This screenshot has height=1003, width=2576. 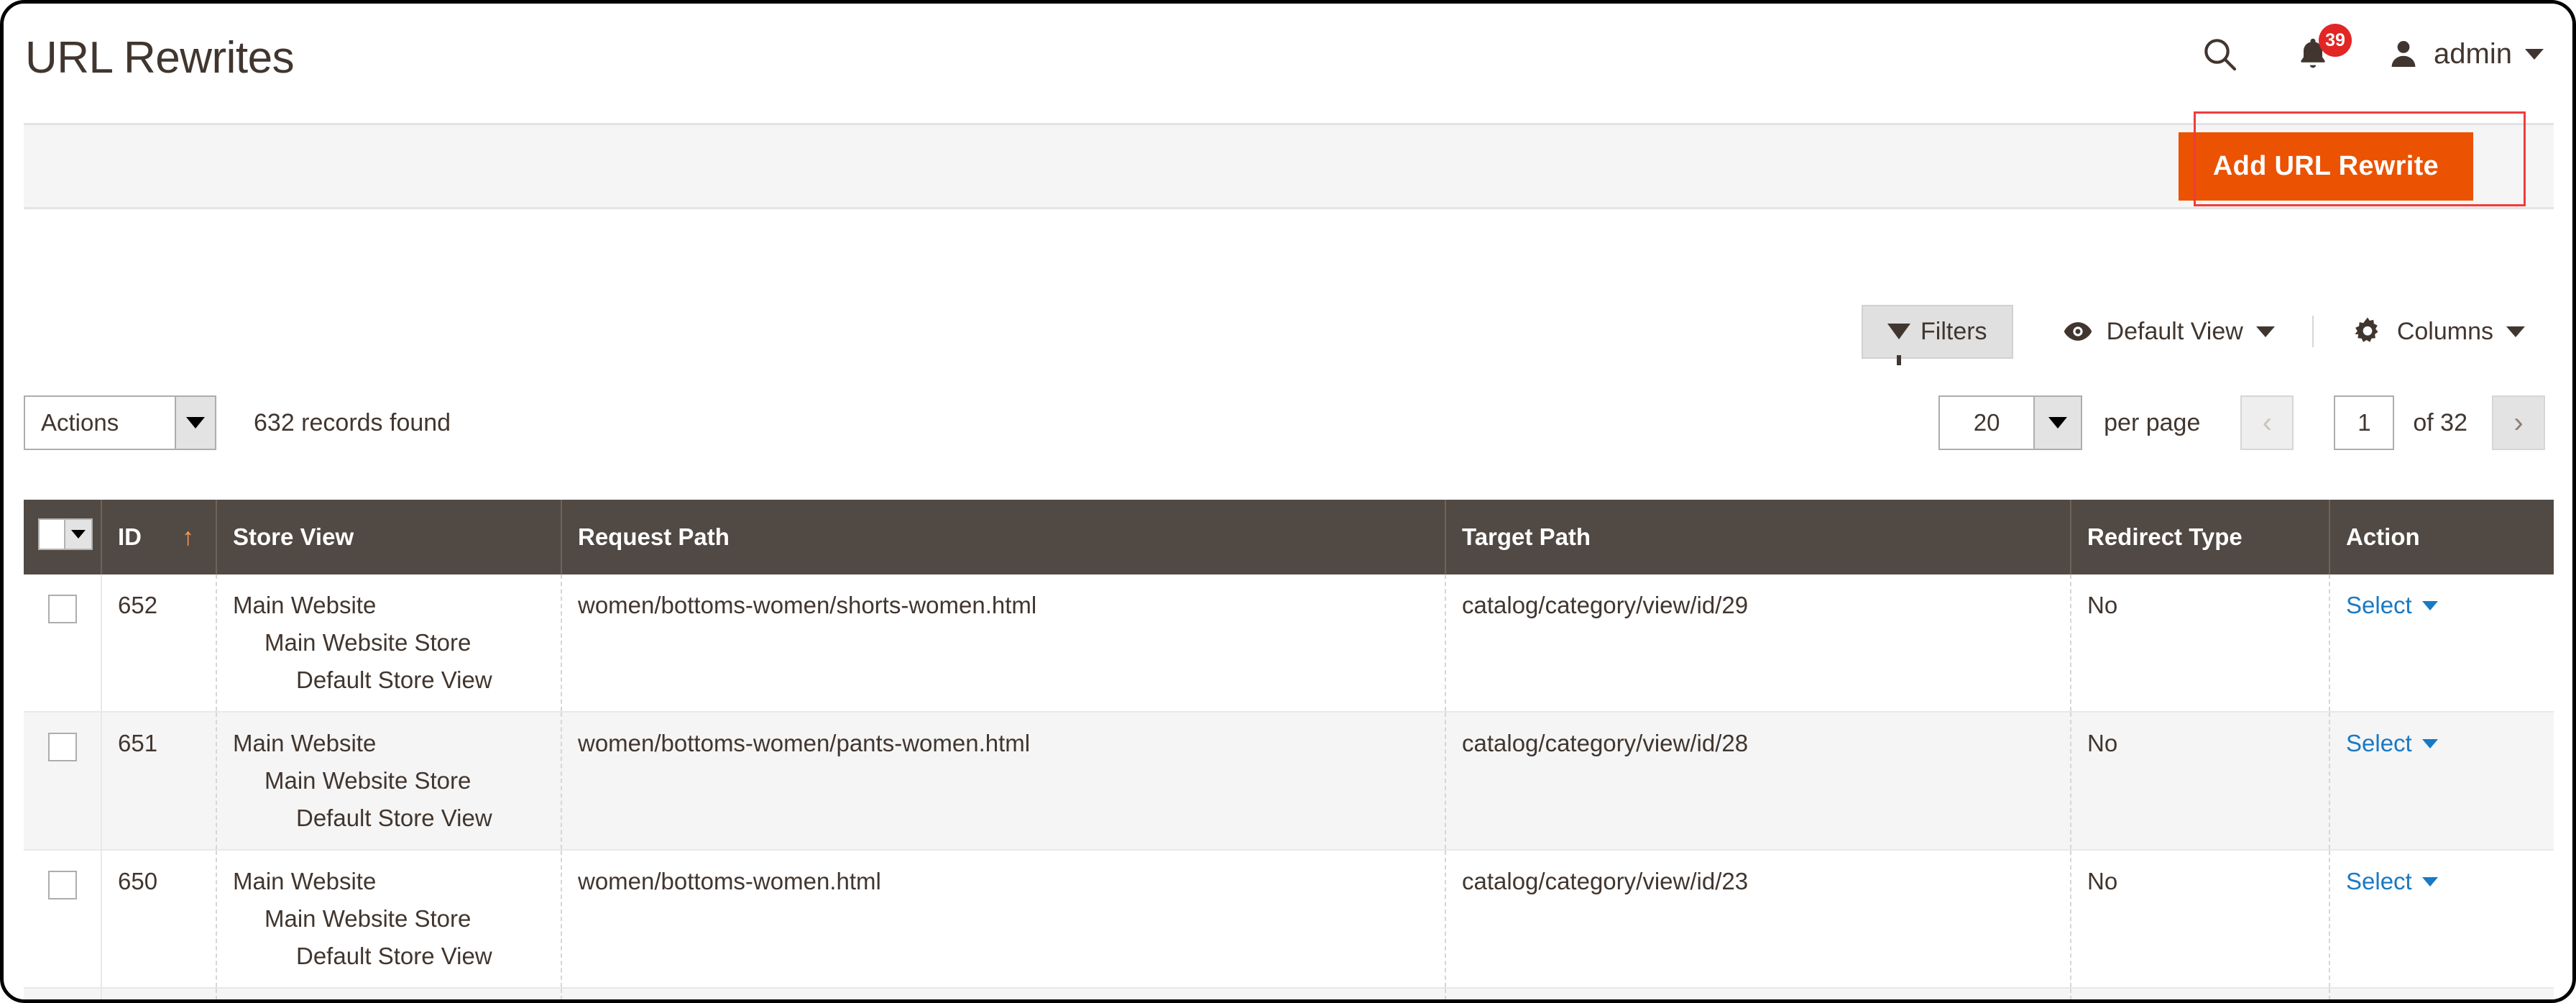 I want to click on column-header-action: Action, so click(x=2441, y=537).